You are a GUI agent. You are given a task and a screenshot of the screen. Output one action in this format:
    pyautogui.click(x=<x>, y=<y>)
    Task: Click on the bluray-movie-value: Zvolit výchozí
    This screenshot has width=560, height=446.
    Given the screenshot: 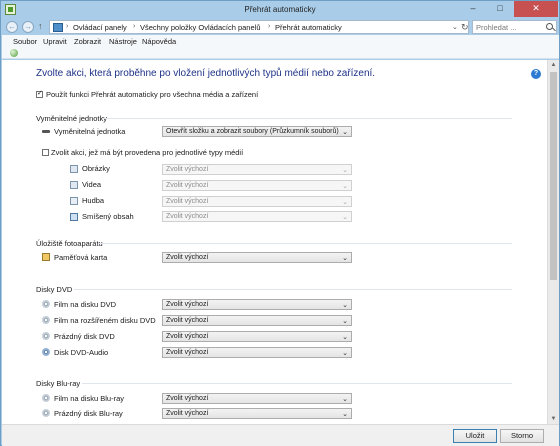 What is the action you would take?
    pyautogui.click(x=187, y=398)
    